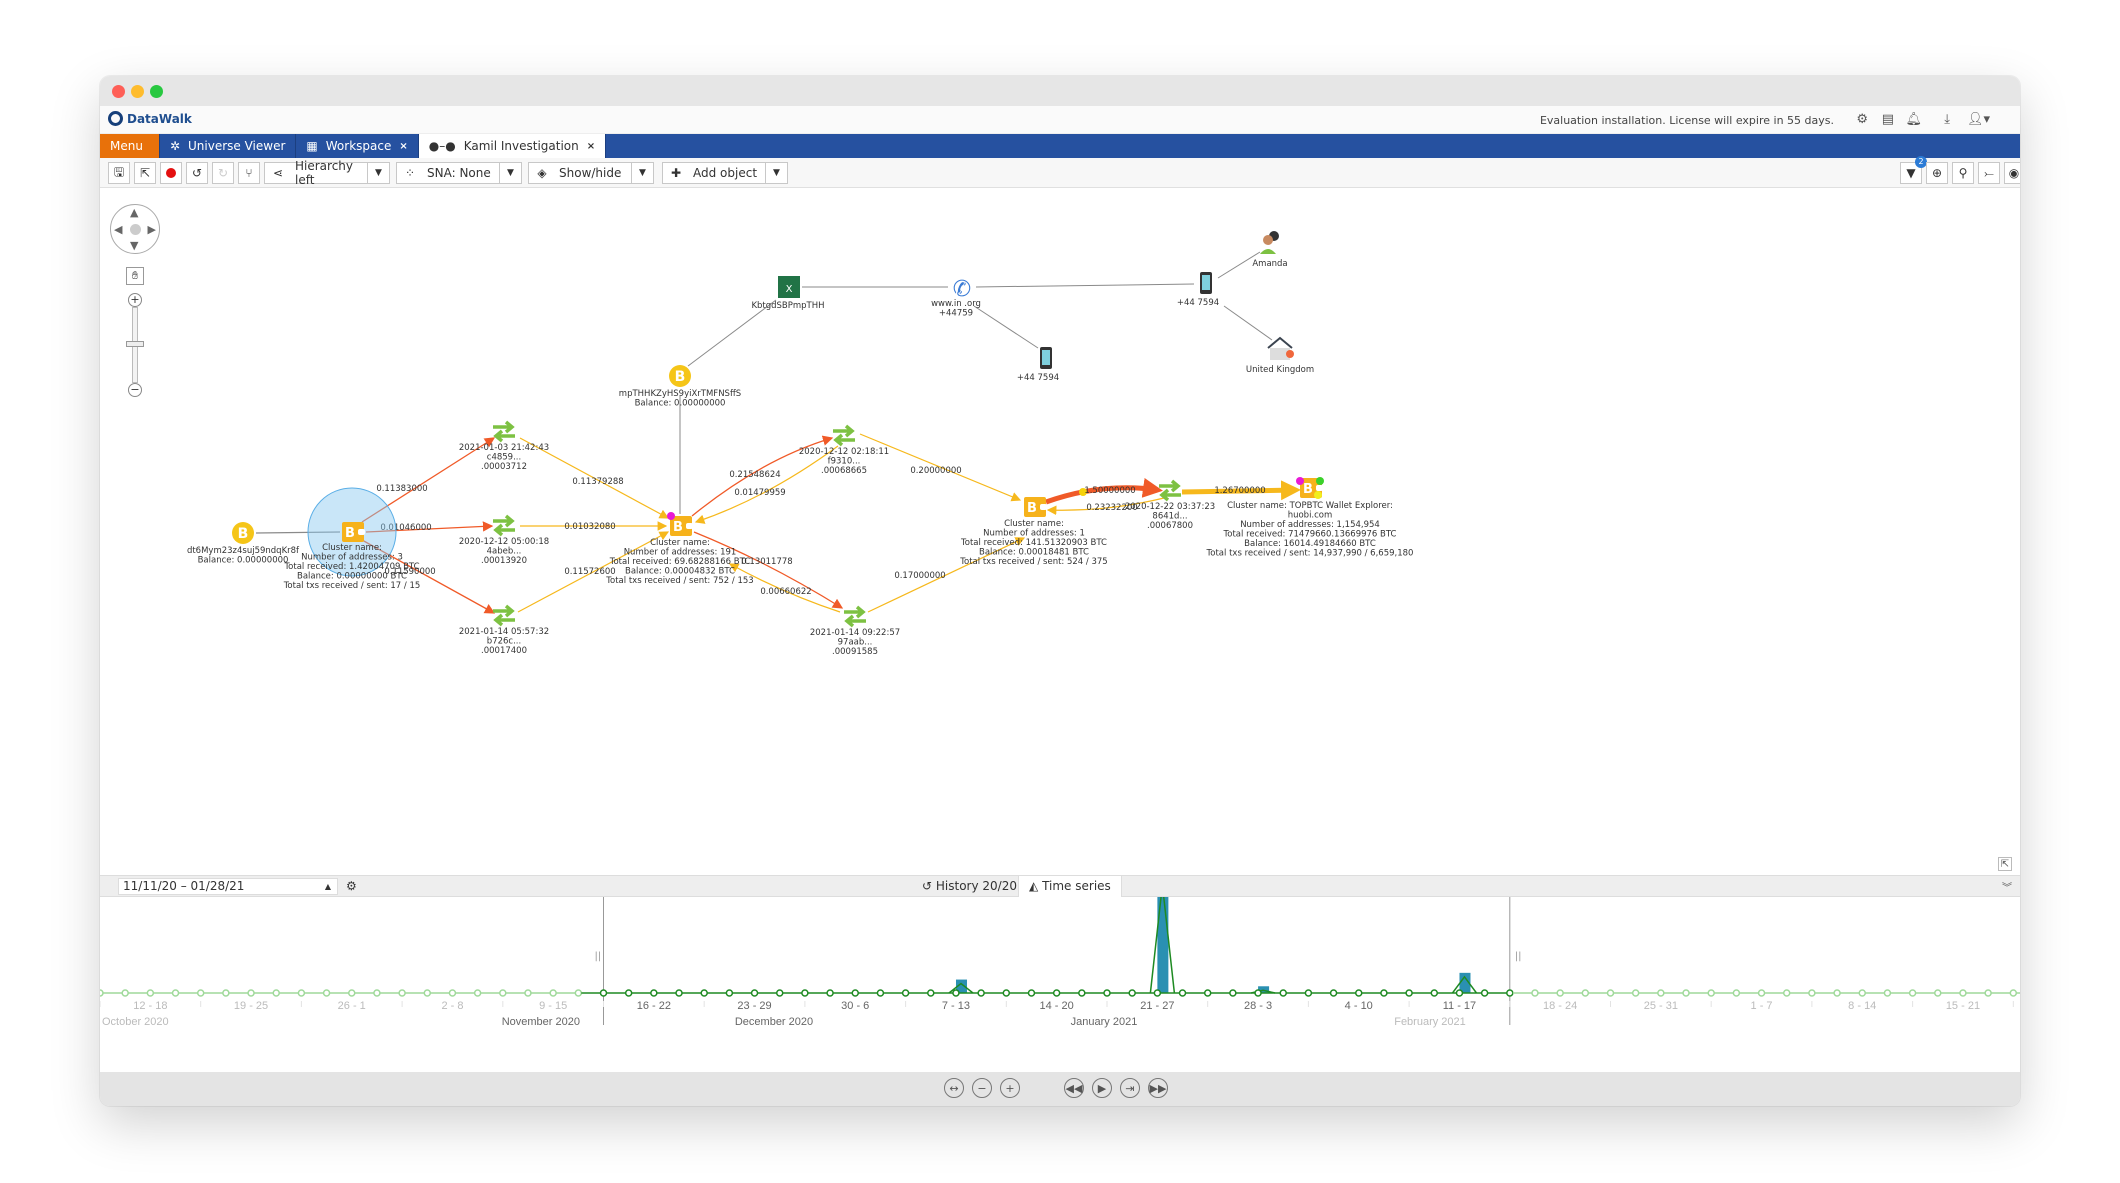 The height and width of the screenshot is (1183, 2120). What do you see at coordinates (553, 1006) in the screenshot?
I see `week-tick-label: 9 - 15` at bounding box center [553, 1006].